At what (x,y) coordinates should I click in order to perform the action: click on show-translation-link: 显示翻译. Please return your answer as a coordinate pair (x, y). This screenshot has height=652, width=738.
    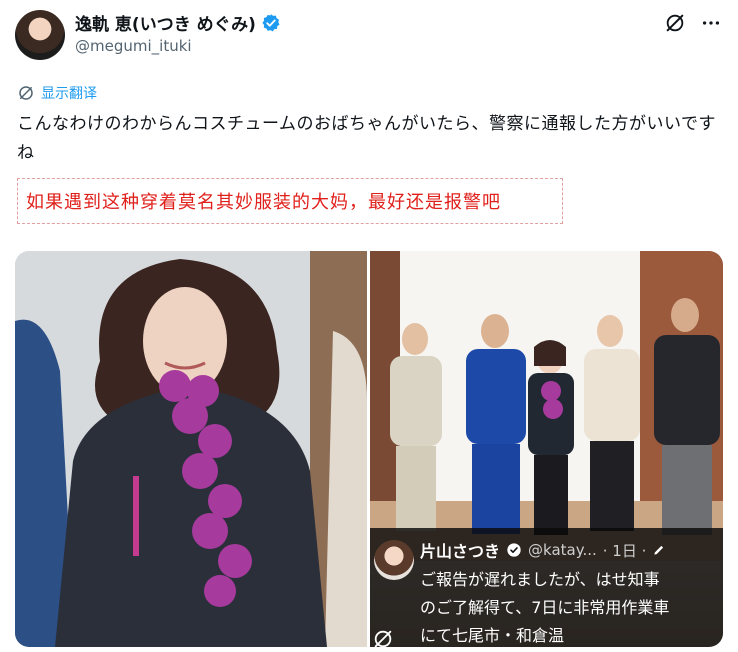
    Looking at the image, I should click on (57, 93).